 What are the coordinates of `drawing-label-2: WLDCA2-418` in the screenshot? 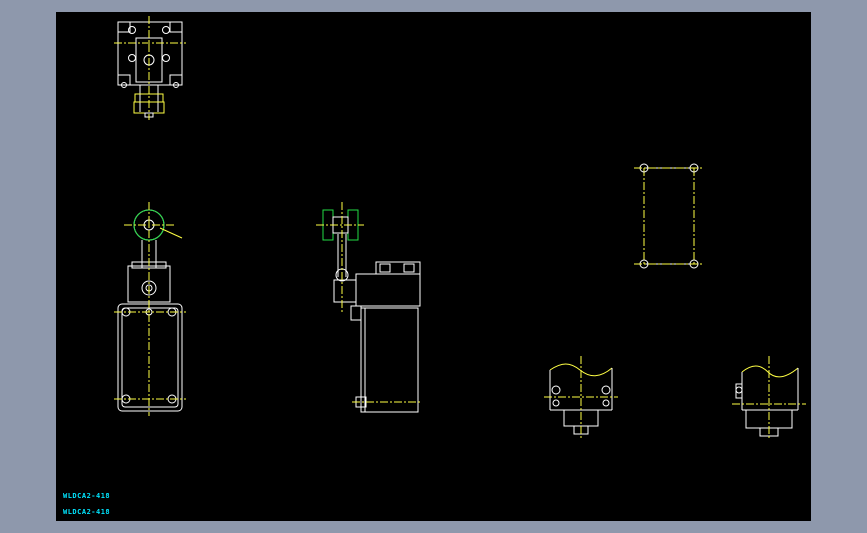 It's located at (87, 512).